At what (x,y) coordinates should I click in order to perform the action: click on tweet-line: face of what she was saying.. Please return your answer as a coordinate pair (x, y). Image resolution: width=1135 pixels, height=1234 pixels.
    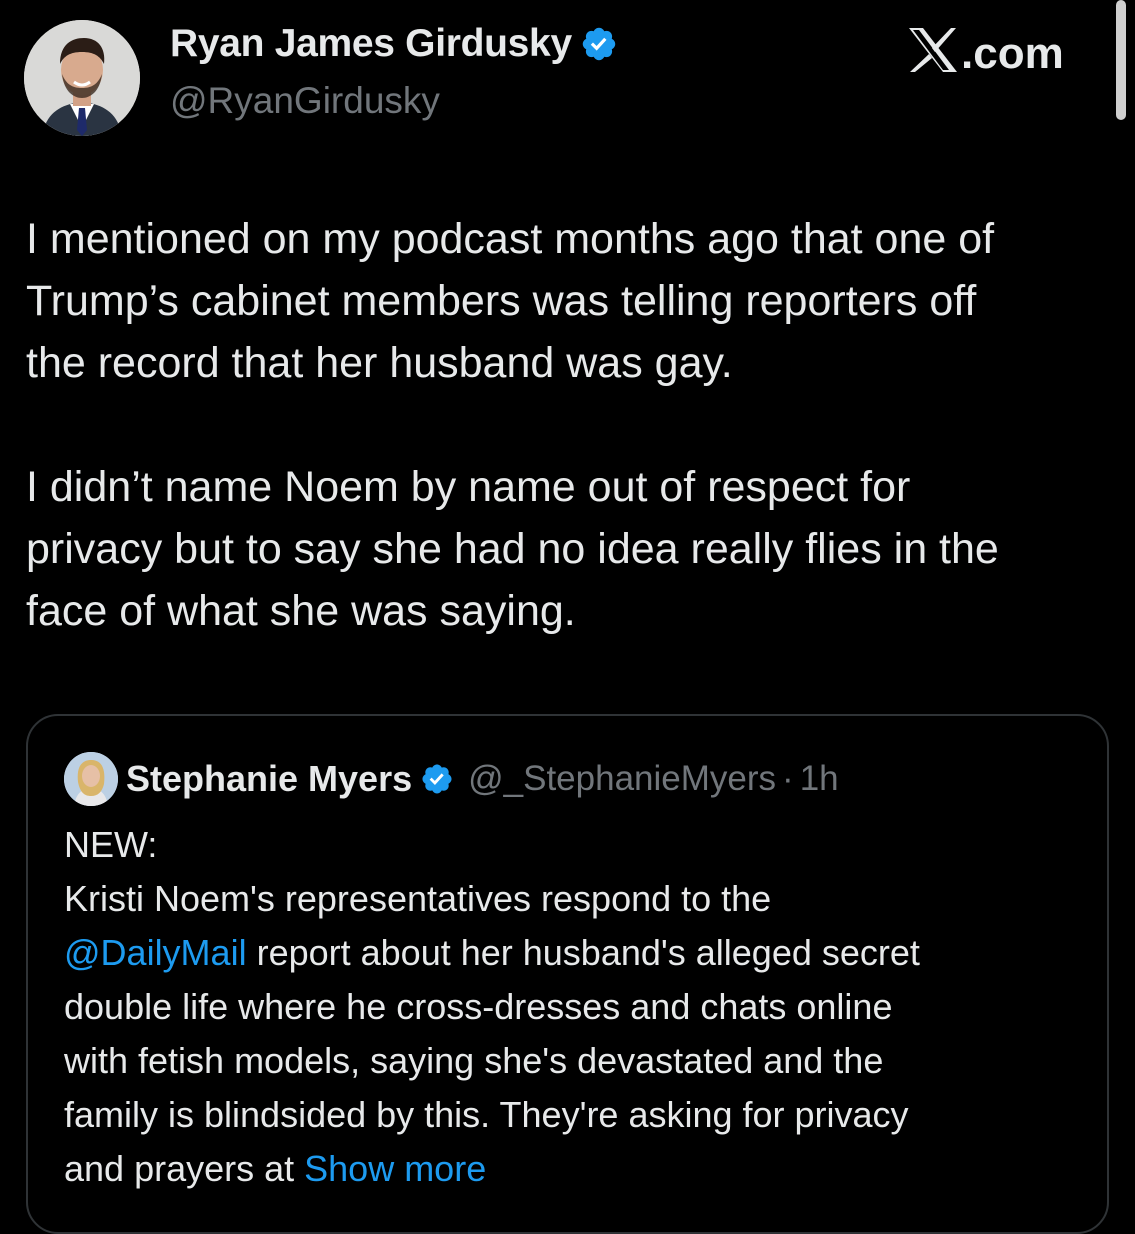
    Looking at the image, I should click on (301, 611).